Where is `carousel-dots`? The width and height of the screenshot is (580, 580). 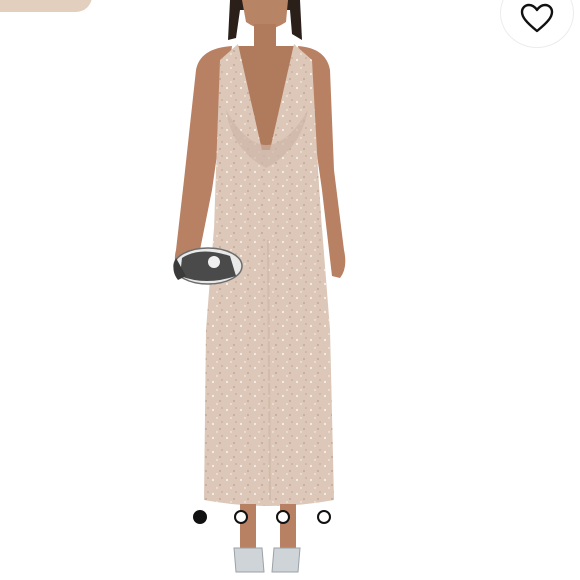 carousel-dots is located at coordinates (290, 518).